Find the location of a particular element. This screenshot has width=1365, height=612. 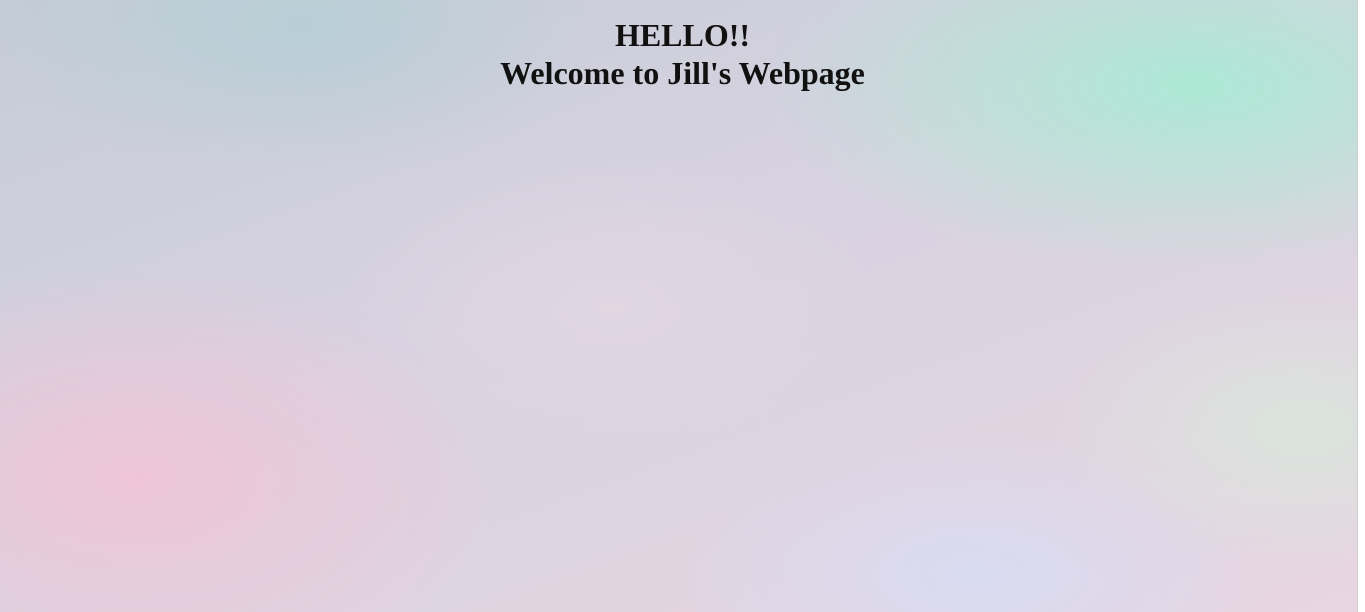

page-header: HELLO!! Welcome to Jill's Webpage is located at coordinates (682, 55).